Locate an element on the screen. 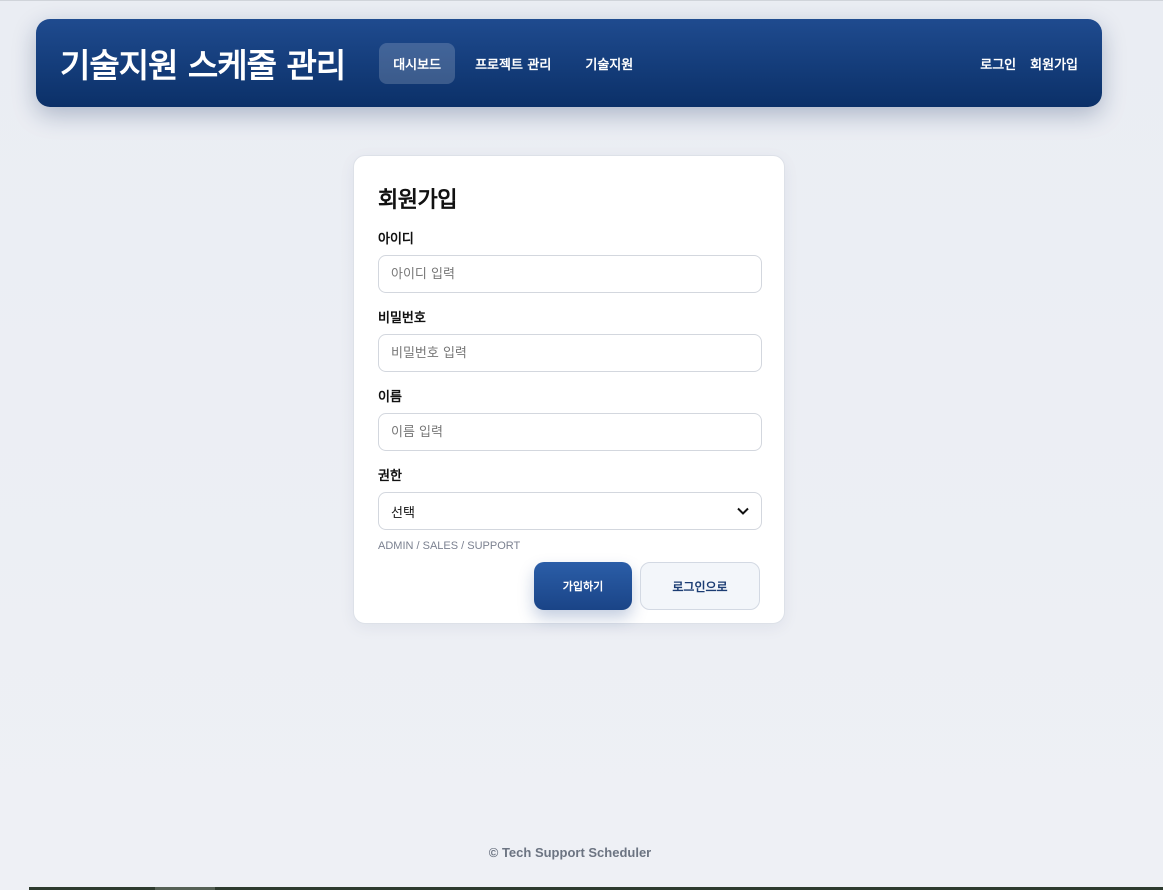 The image size is (1163, 890). nav-link-signup: 회원가입 is located at coordinates (1054, 63).